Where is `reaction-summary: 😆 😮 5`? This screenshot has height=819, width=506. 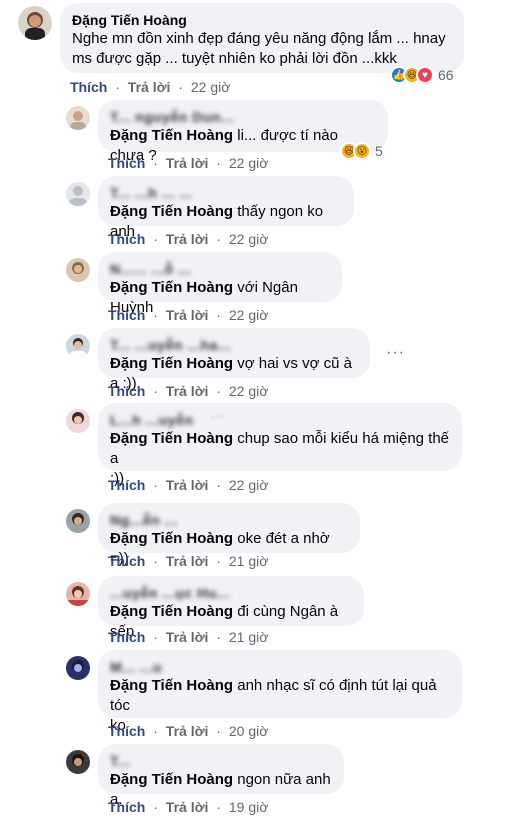
reaction-summary: 😆 😮 5 is located at coordinates (361, 151).